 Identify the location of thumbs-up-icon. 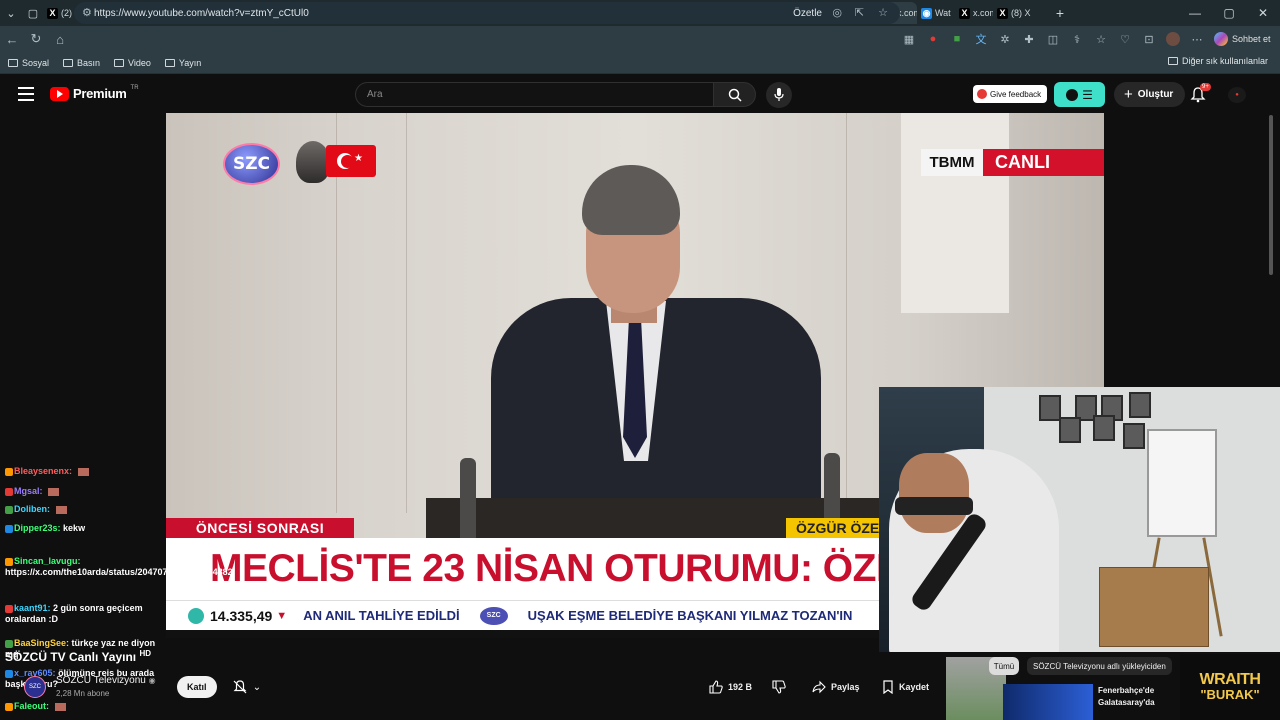
(716, 687).